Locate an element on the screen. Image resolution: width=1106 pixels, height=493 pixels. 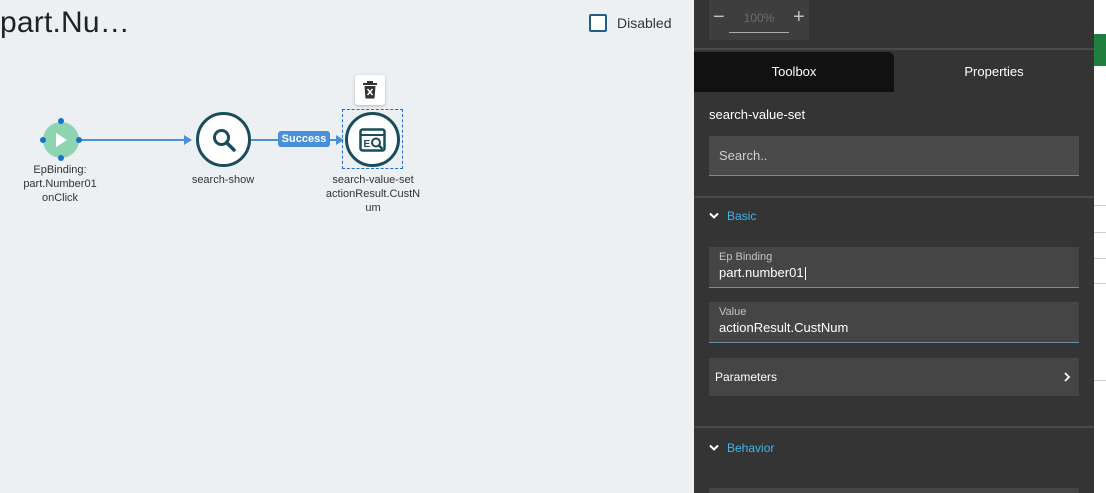
start-node is located at coordinates (61, 140).